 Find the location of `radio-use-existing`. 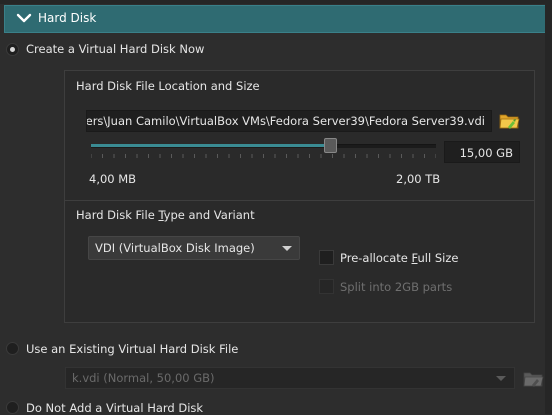

radio-use-existing is located at coordinates (12, 348).